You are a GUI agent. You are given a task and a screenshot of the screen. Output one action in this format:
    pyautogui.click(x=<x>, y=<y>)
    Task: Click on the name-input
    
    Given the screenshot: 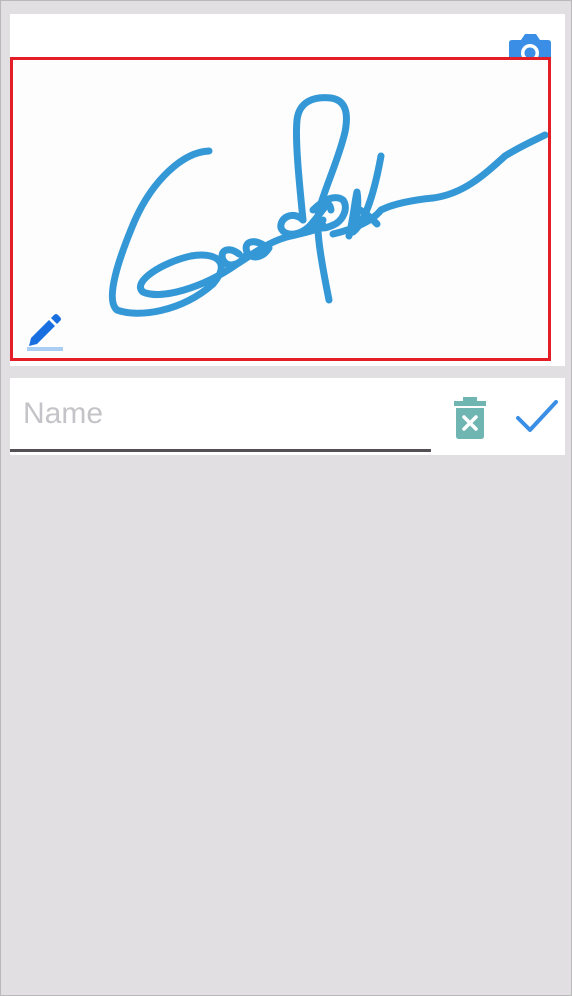 What is the action you would take?
    pyautogui.click(x=220, y=415)
    